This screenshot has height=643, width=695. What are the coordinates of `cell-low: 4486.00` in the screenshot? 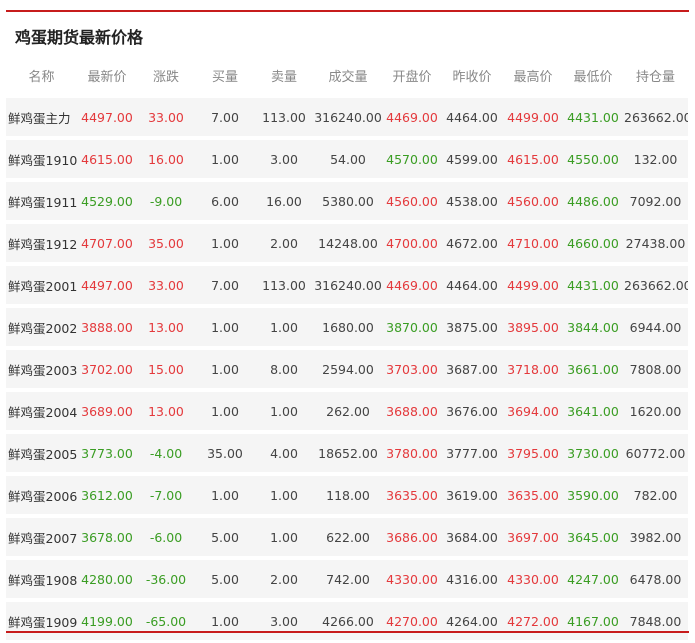 It's located at (593, 200).